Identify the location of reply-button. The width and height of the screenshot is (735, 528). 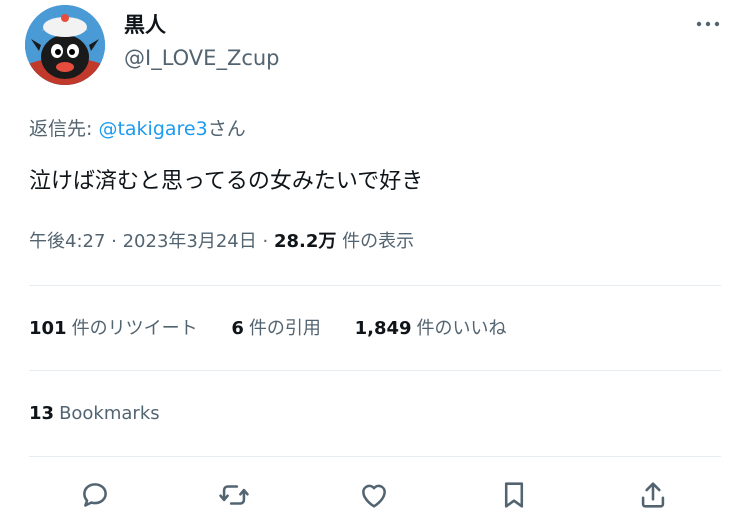
(95, 495).